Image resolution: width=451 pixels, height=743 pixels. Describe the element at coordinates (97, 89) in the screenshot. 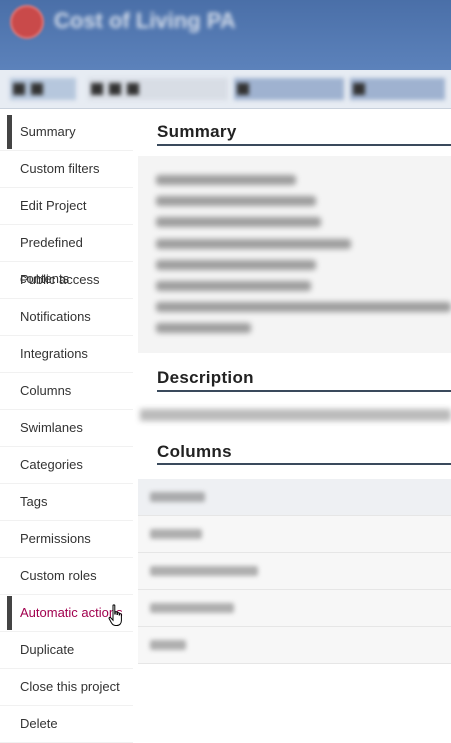

I see `edit-icon` at that location.